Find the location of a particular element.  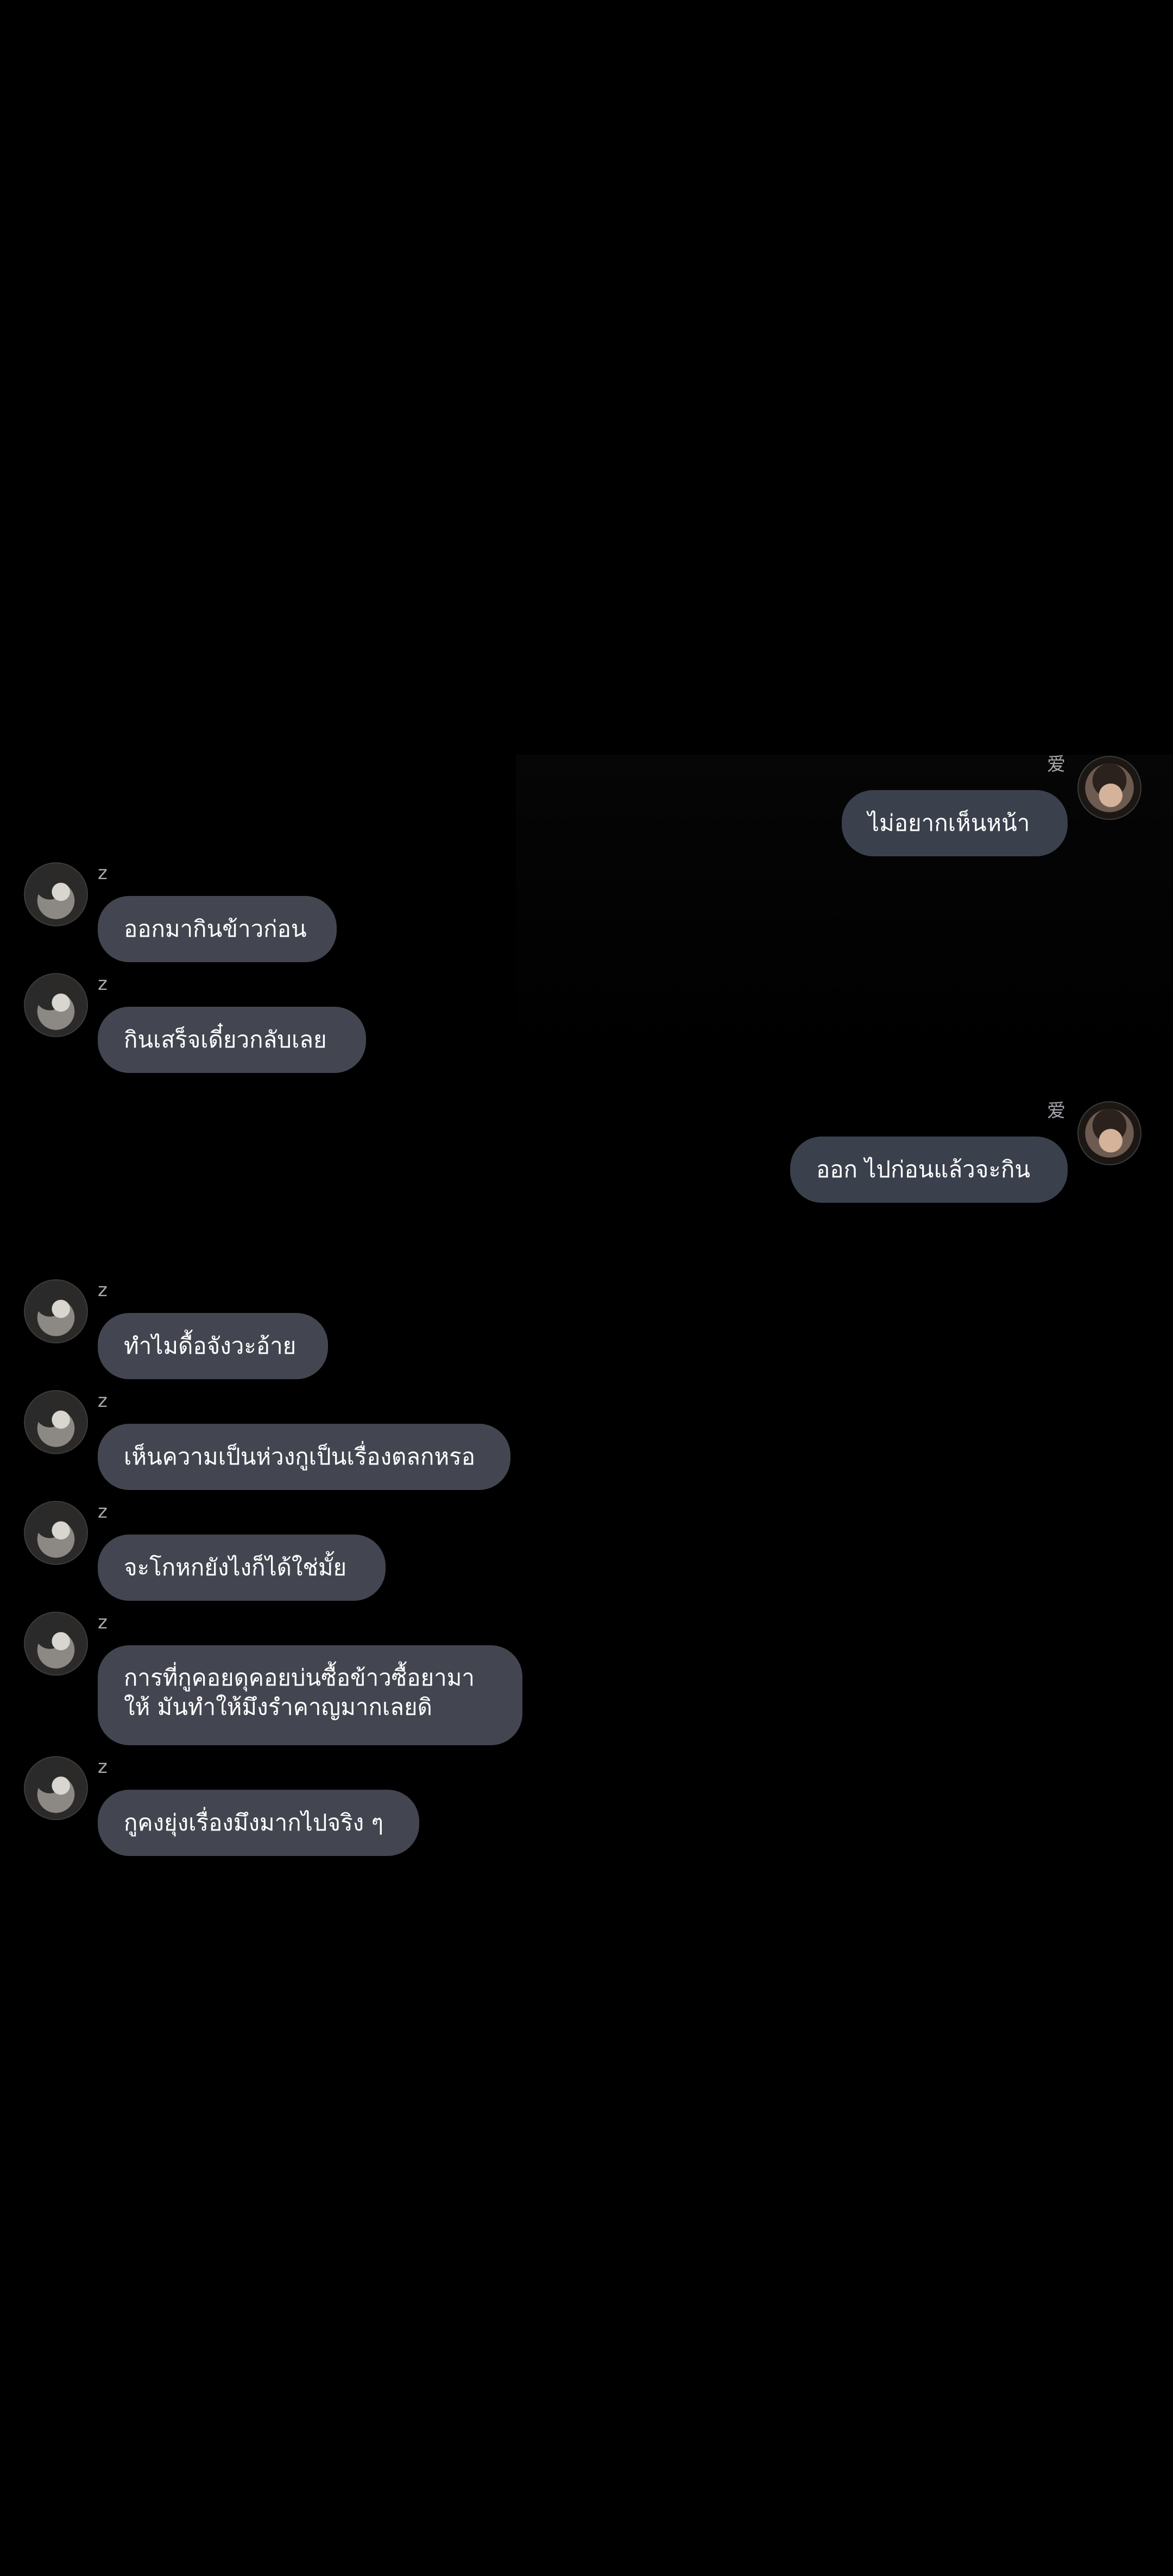

message-bubble: เห็นความเป็นห่วงกูเป็นเรื่องตลกหรอ is located at coordinates (304, 1457).